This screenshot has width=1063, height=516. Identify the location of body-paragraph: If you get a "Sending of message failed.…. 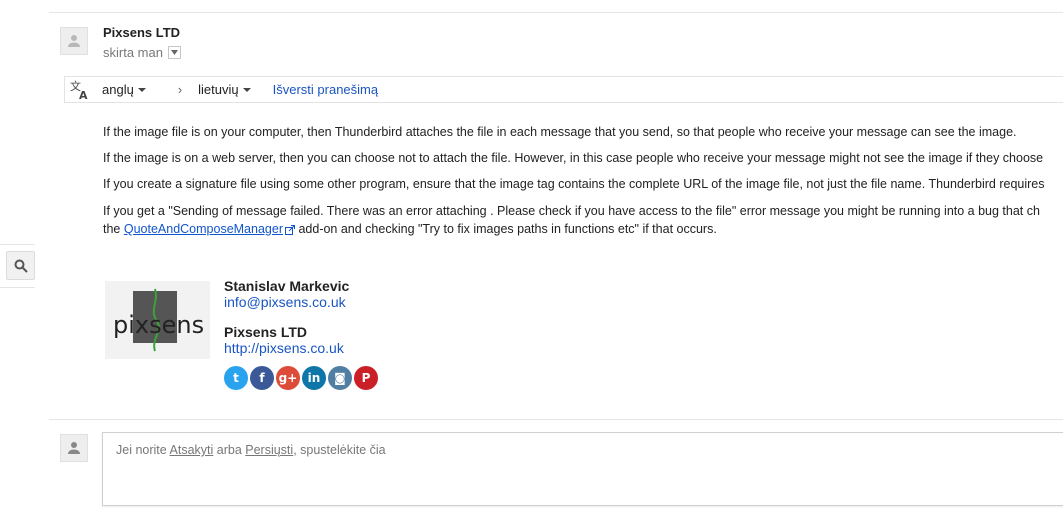
(583, 220).